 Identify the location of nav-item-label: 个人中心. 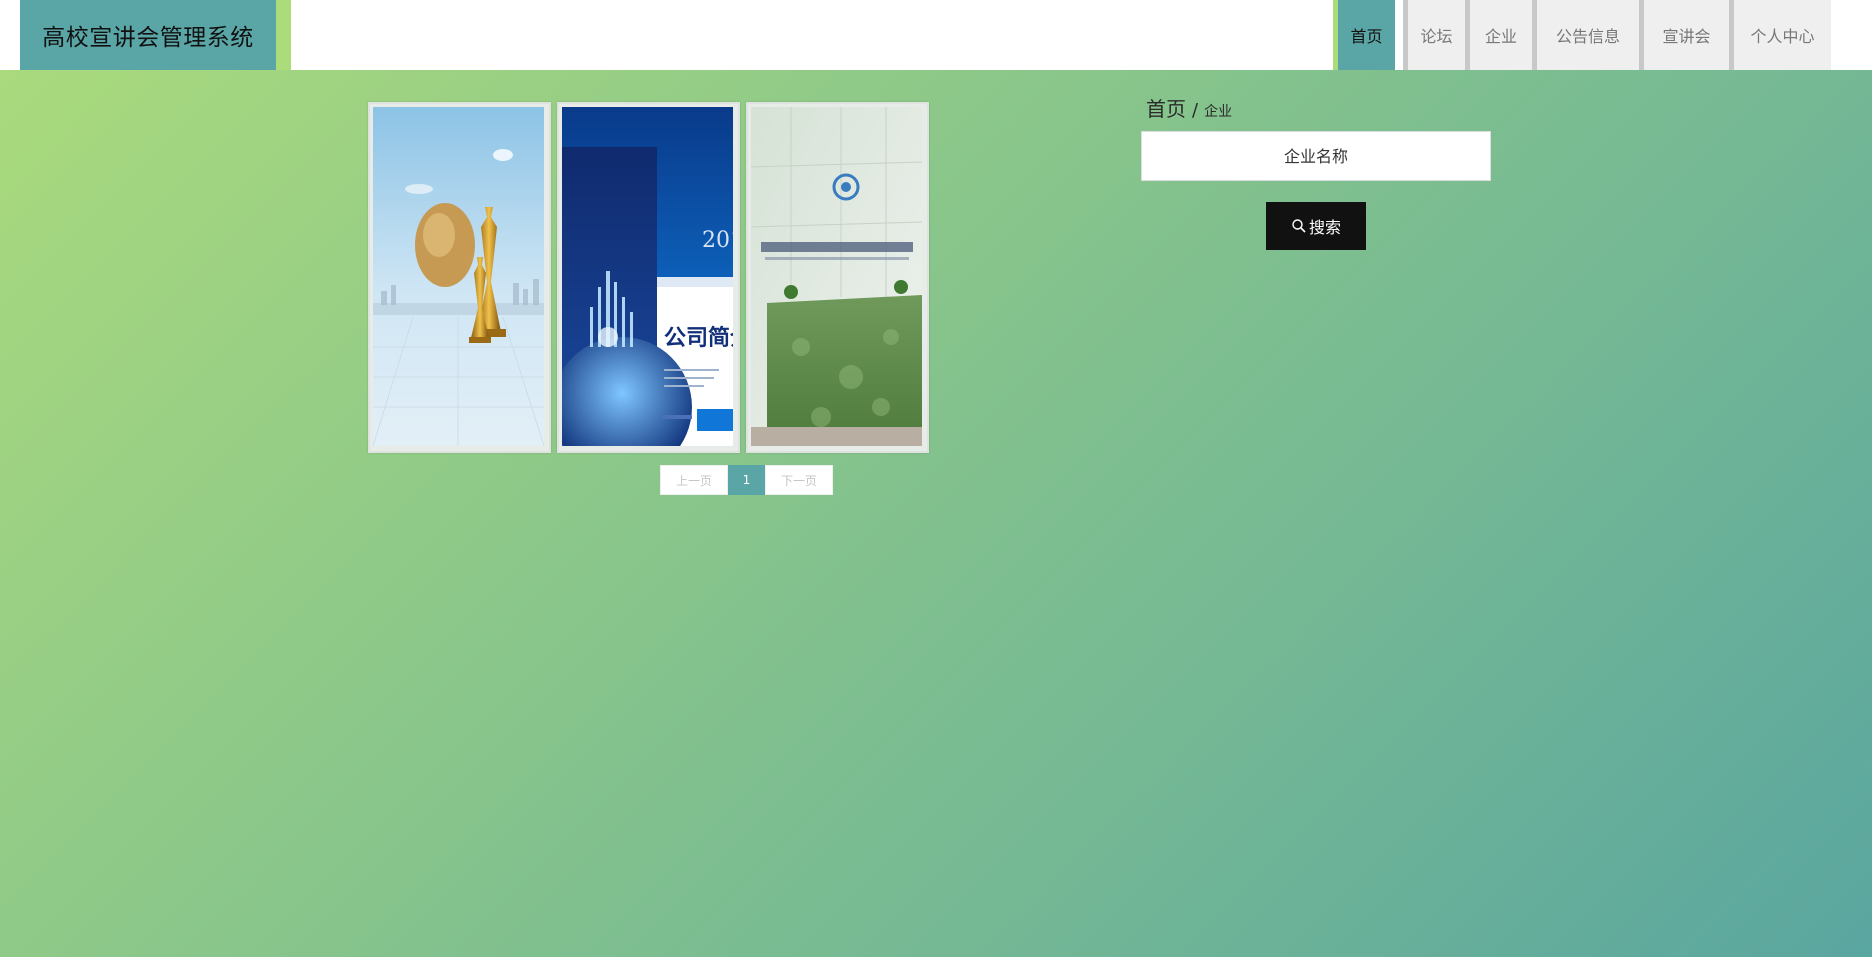
(1782, 36).